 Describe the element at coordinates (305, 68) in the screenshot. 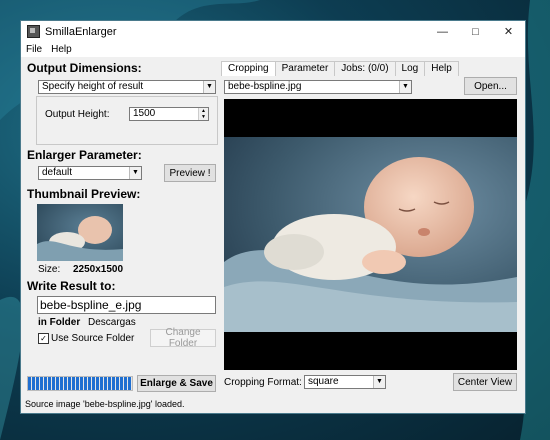

I see `tab-parameter: Parameter` at that location.